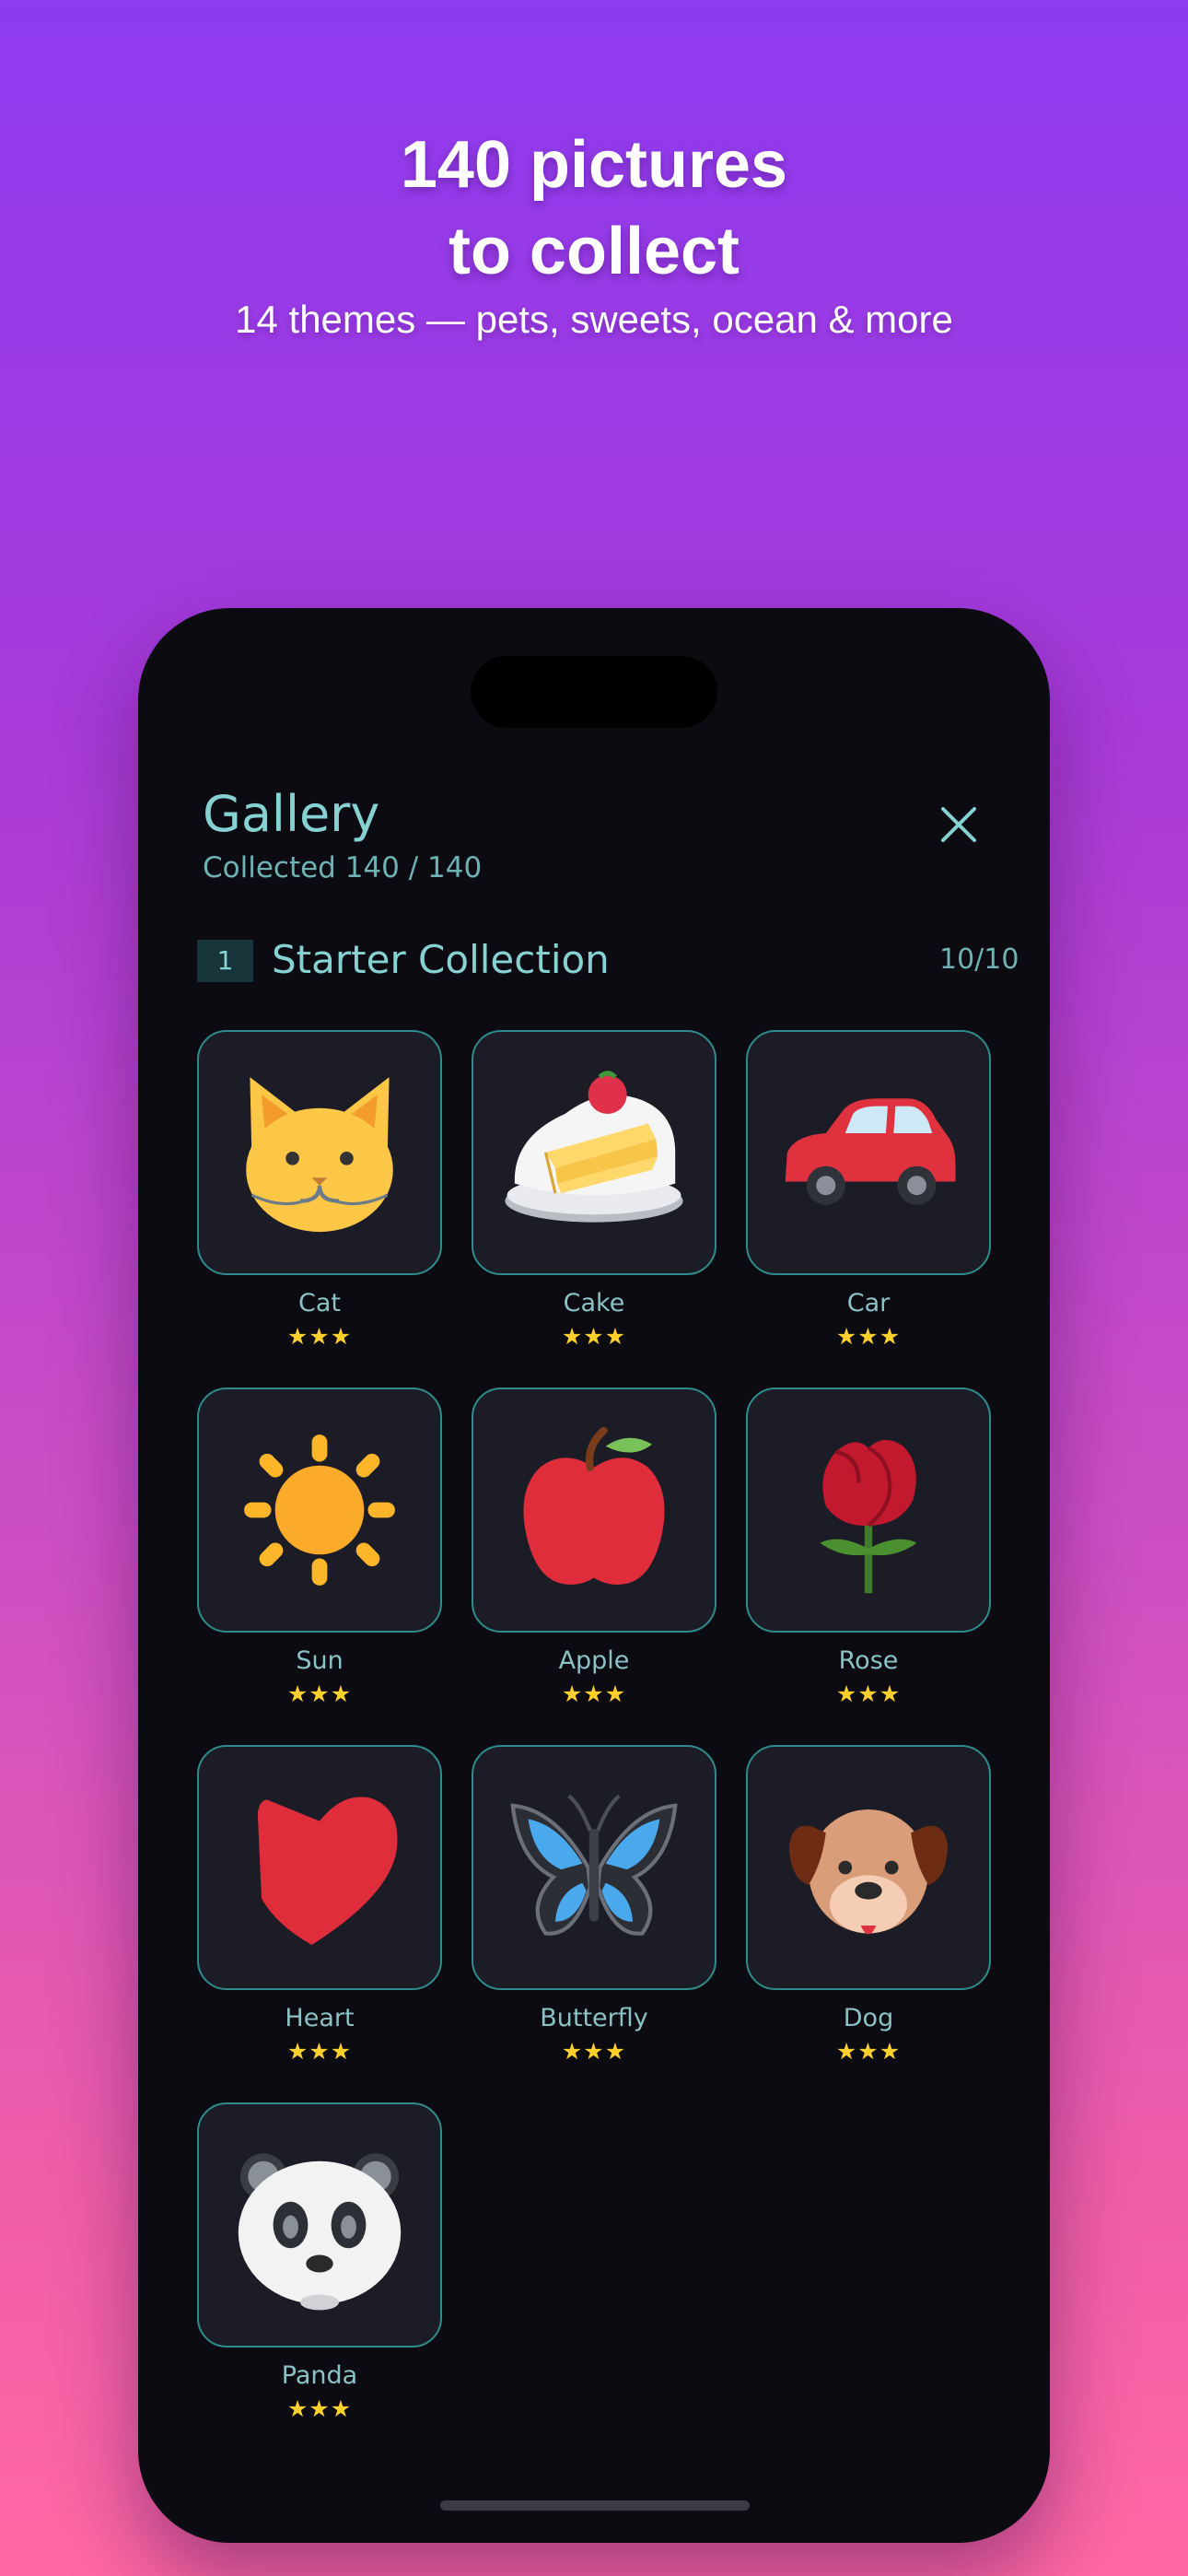 This screenshot has width=1188, height=2576. I want to click on dog-icon, so click(869, 1872).